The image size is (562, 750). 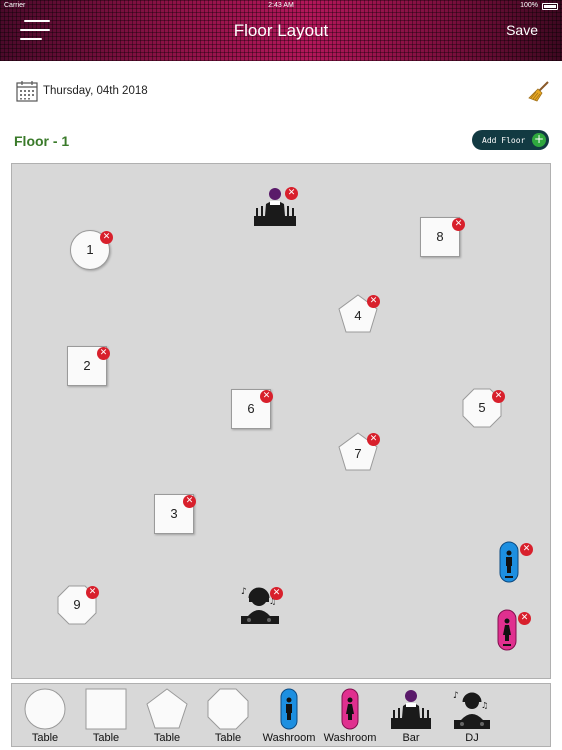 I want to click on add-floor-label: Add Floor, so click(x=504, y=140).